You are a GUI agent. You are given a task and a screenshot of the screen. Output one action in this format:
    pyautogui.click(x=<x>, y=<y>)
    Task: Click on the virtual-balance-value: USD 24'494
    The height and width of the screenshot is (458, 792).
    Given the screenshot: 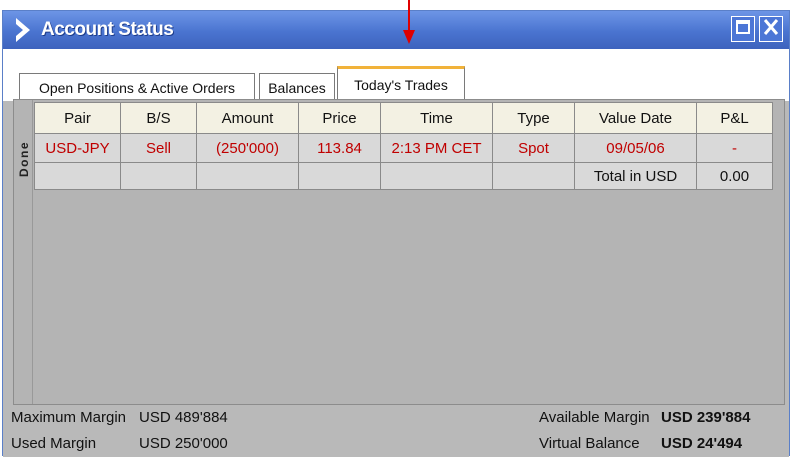 What is the action you would take?
    pyautogui.click(x=702, y=443)
    